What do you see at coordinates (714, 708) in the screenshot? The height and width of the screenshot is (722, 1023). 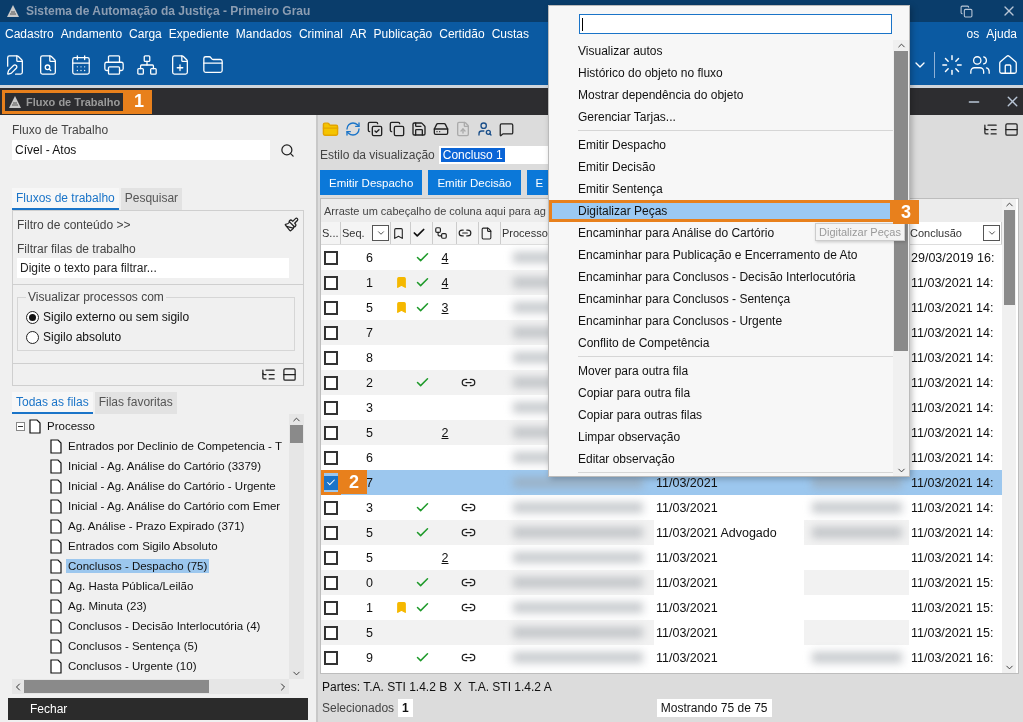 I see `record-count: Mostrando 75 de 75` at bounding box center [714, 708].